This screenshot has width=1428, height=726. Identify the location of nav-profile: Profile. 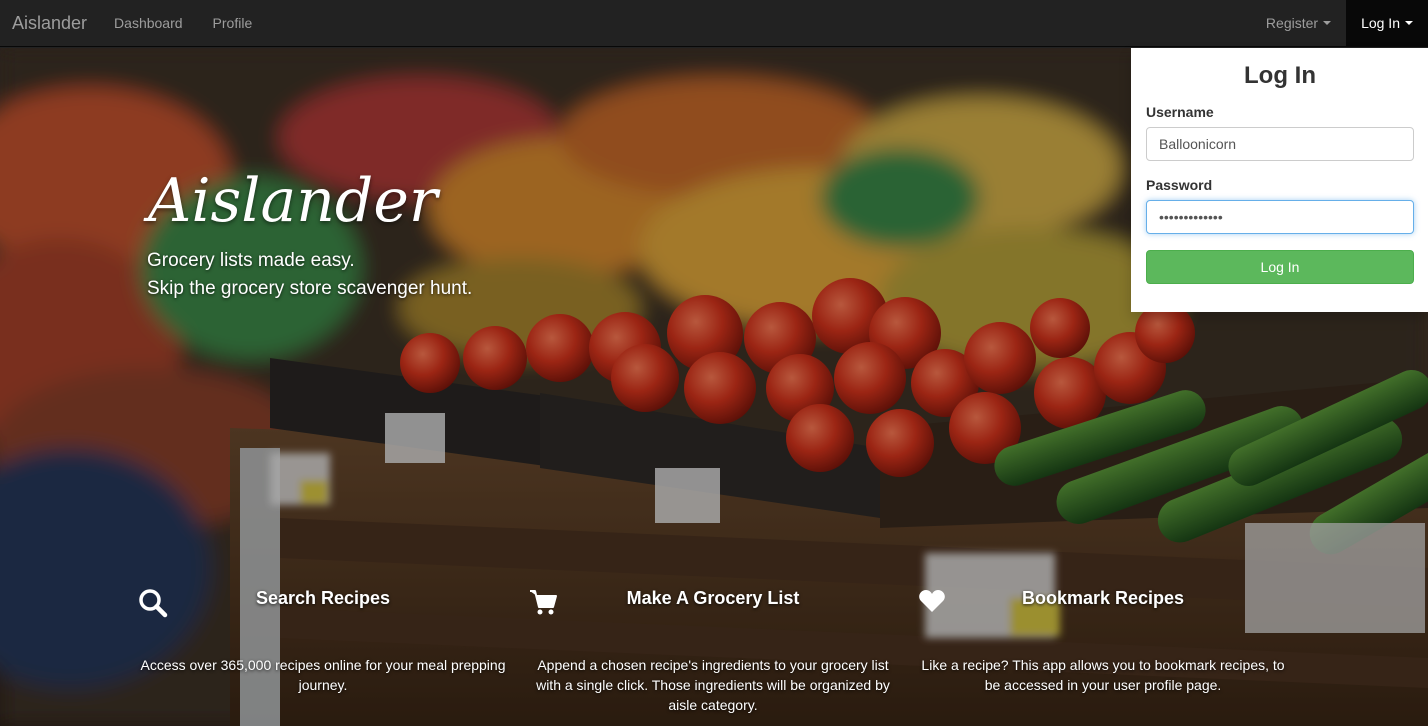
(233, 23).